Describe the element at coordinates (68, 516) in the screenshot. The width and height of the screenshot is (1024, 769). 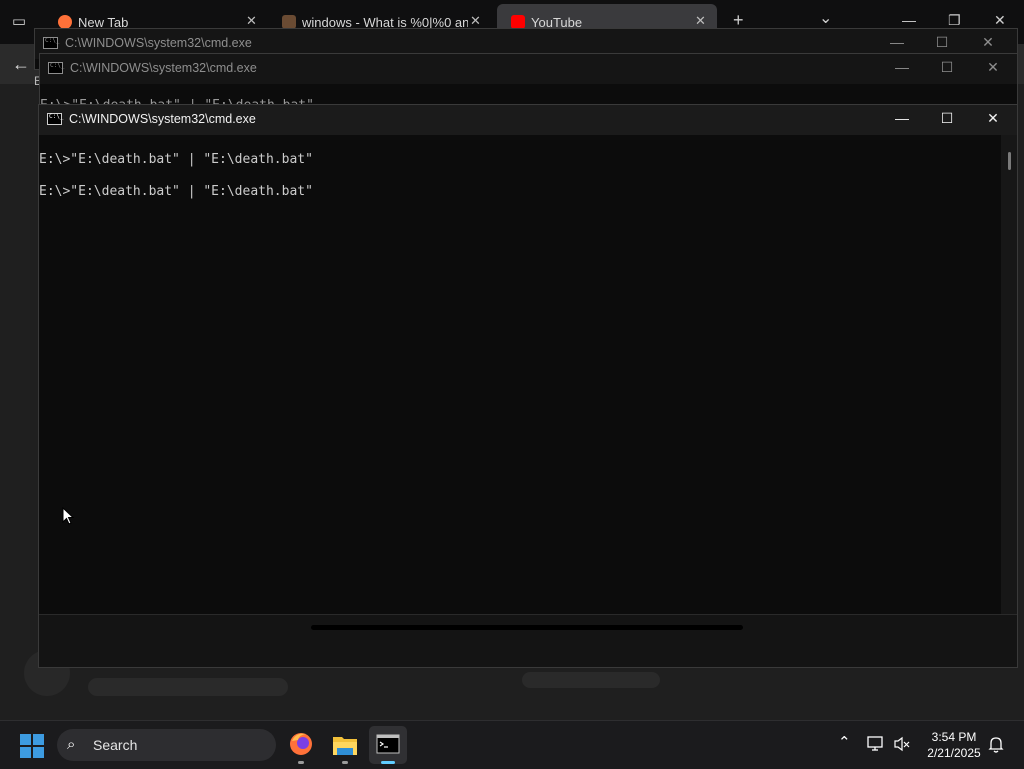
I see `mouse-cursor-icon` at that location.